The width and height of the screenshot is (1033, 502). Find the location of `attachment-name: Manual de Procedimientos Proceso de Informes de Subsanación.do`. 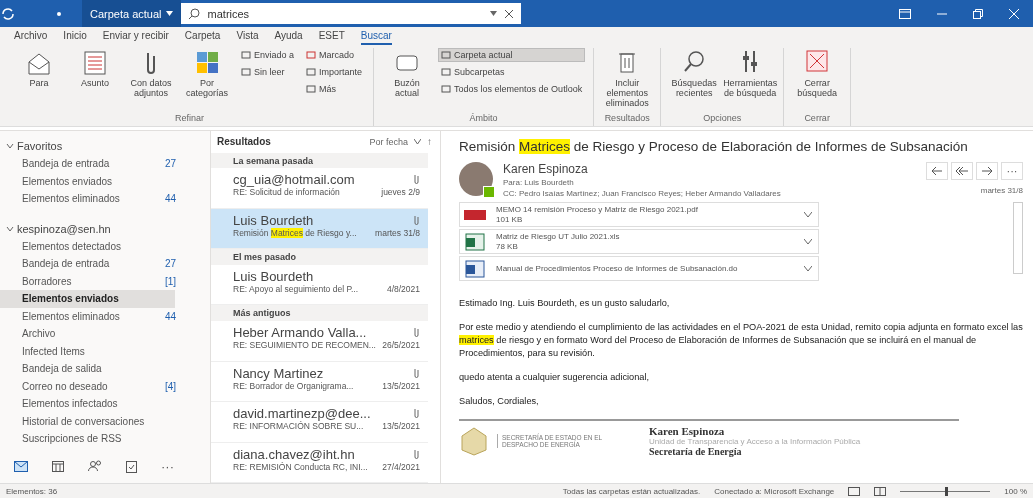

attachment-name: Manual de Procedimientos Proceso de Informes de Subsanación.do is located at coordinates (617, 268).